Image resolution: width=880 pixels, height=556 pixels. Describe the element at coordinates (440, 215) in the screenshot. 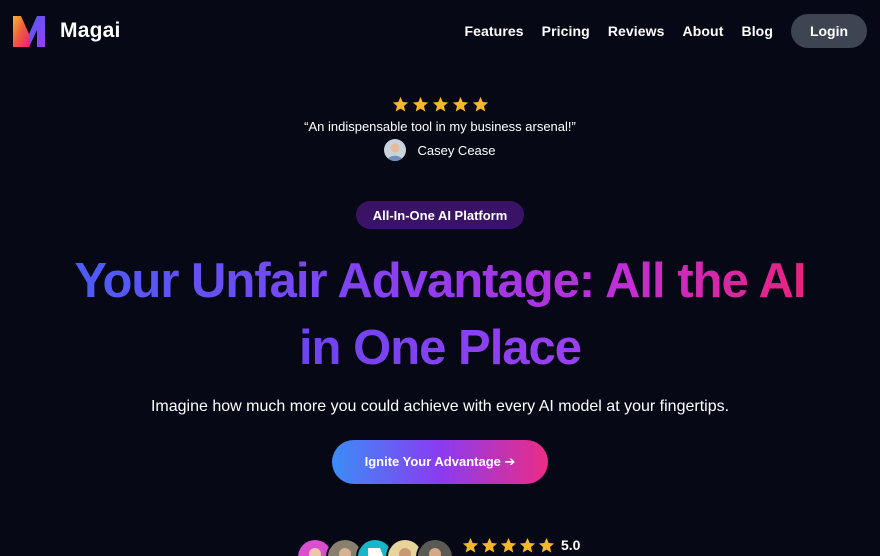

I see `platform-badge: All-In-One AI Platform` at that location.